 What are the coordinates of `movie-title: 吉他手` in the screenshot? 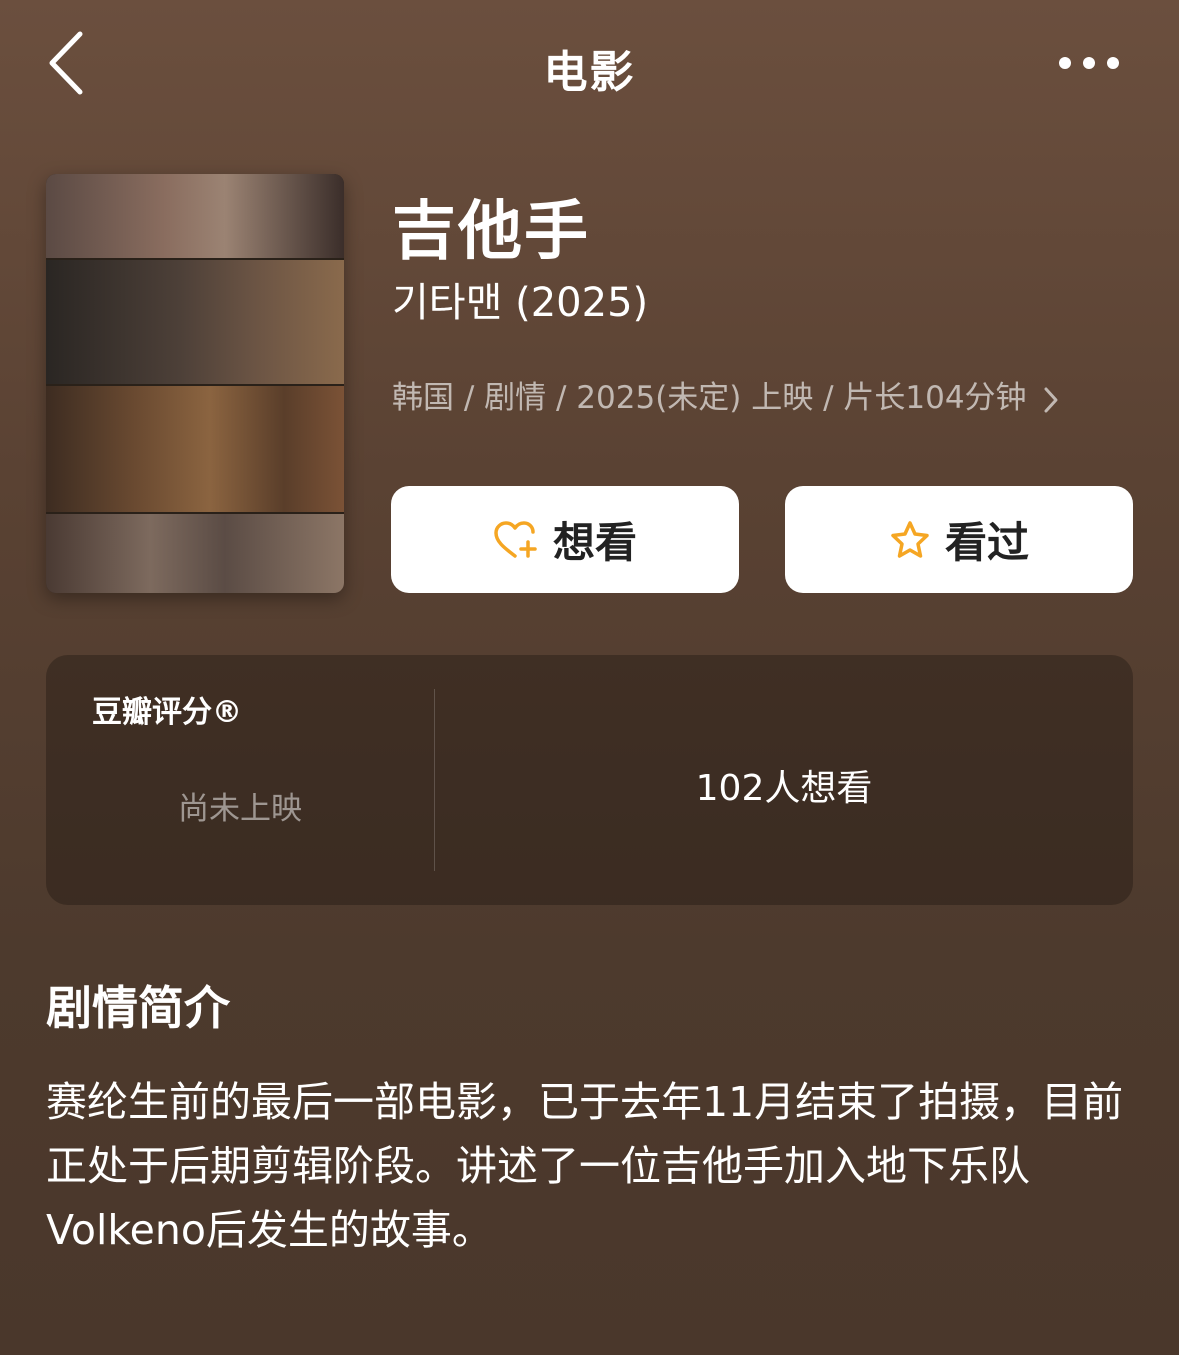 It's located at (491, 232).